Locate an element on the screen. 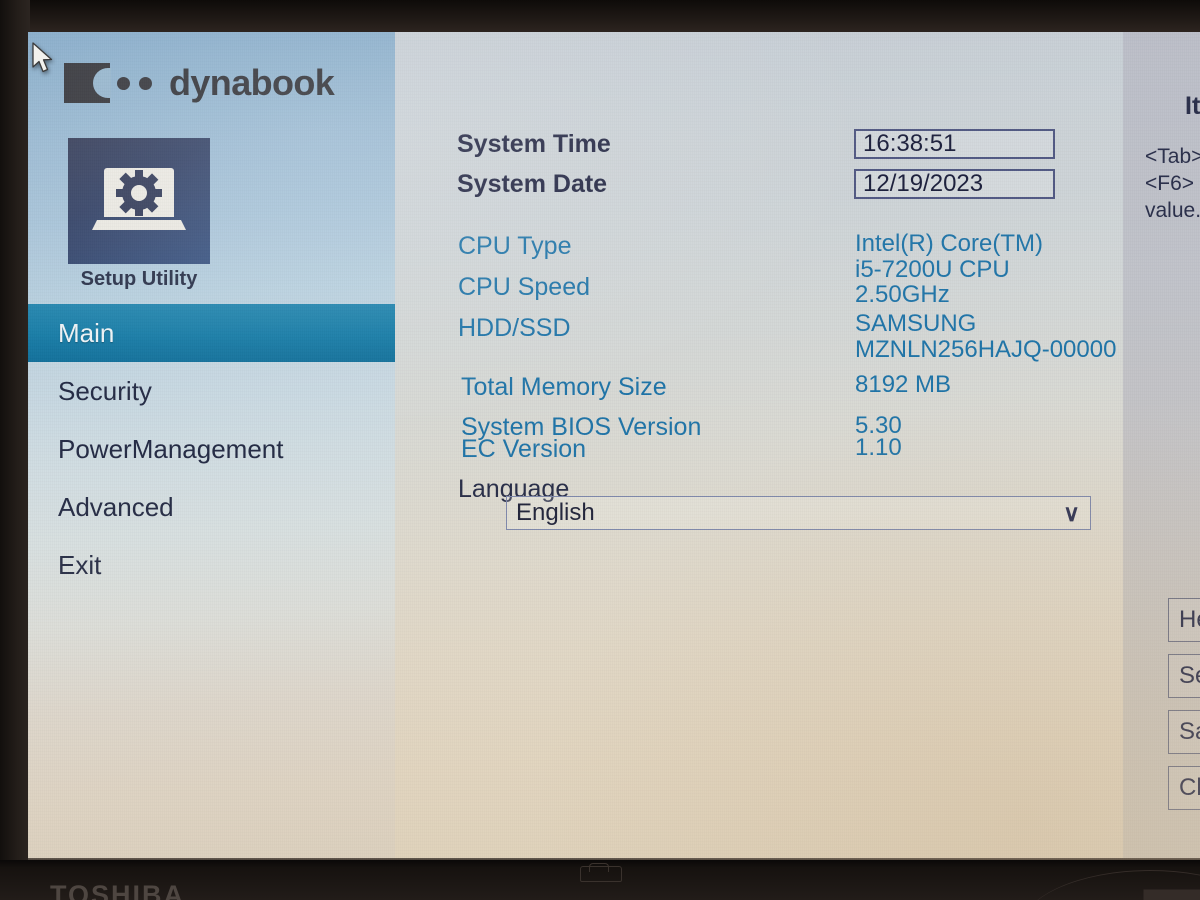 The height and width of the screenshot is (900, 1200). hdd-ssd-value-line2: MZNLN256HAJQ-00000 is located at coordinates (986, 349).